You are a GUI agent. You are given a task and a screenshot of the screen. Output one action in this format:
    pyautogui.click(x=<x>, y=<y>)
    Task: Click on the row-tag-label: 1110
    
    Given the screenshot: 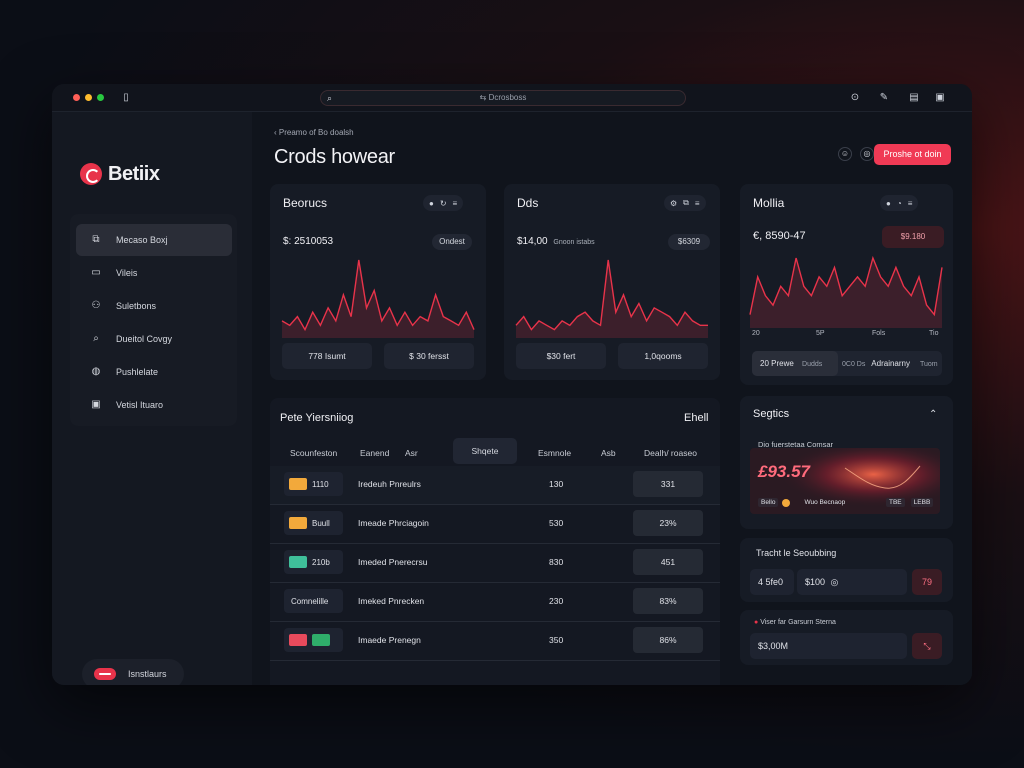 What is the action you would take?
    pyautogui.click(x=320, y=484)
    